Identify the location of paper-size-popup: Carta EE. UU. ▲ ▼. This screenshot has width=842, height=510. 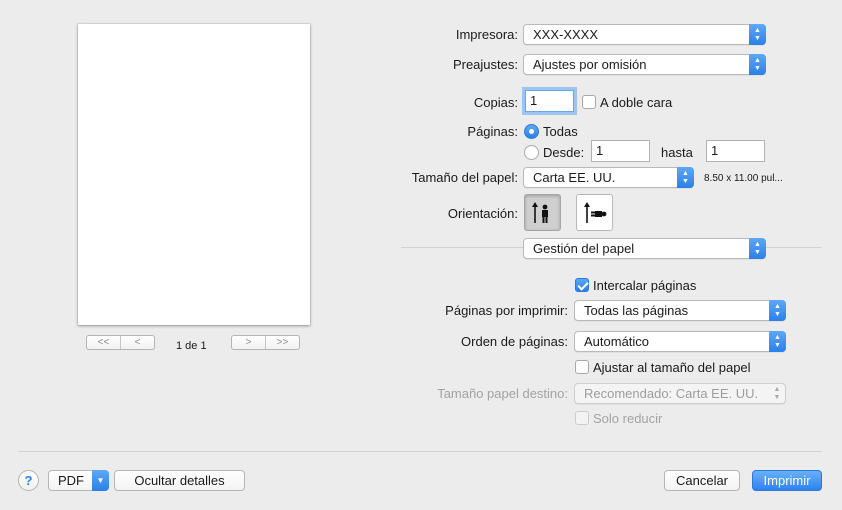
(608, 177).